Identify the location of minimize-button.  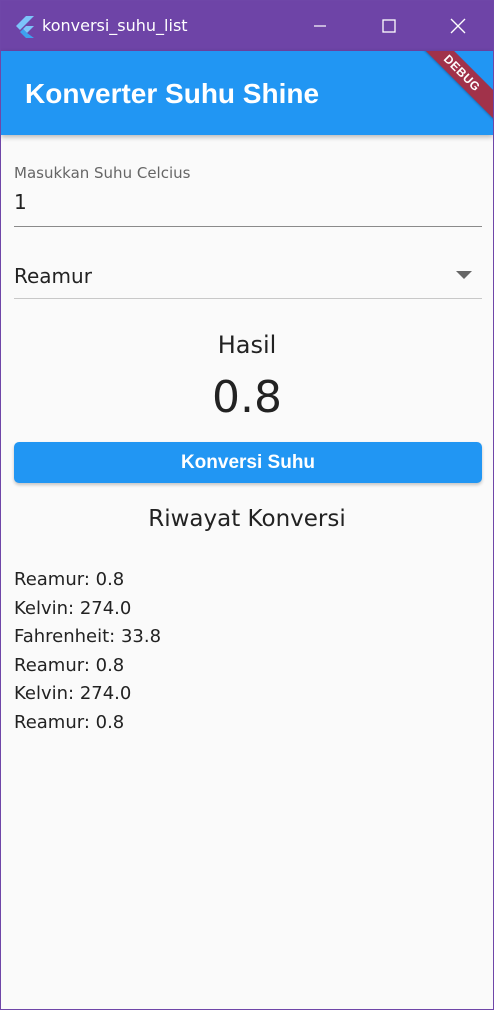
(320, 26).